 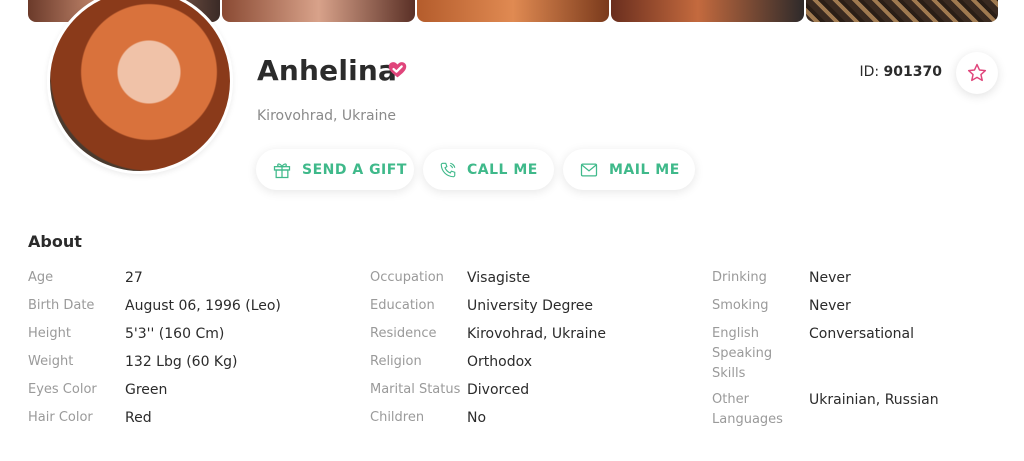 What do you see at coordinates (874, 400) in the screenshot?
I see `about-value: Ukrainian, Russian` at bounding box center [874, 400].